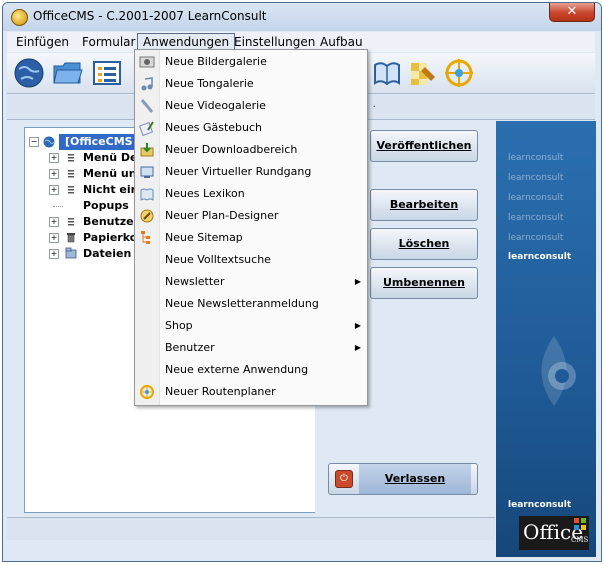 The height and width of the screenshot is (564, 604). Describe the element at coordinates (387, 73) in the screenshot. I see `book-icon` at that location.